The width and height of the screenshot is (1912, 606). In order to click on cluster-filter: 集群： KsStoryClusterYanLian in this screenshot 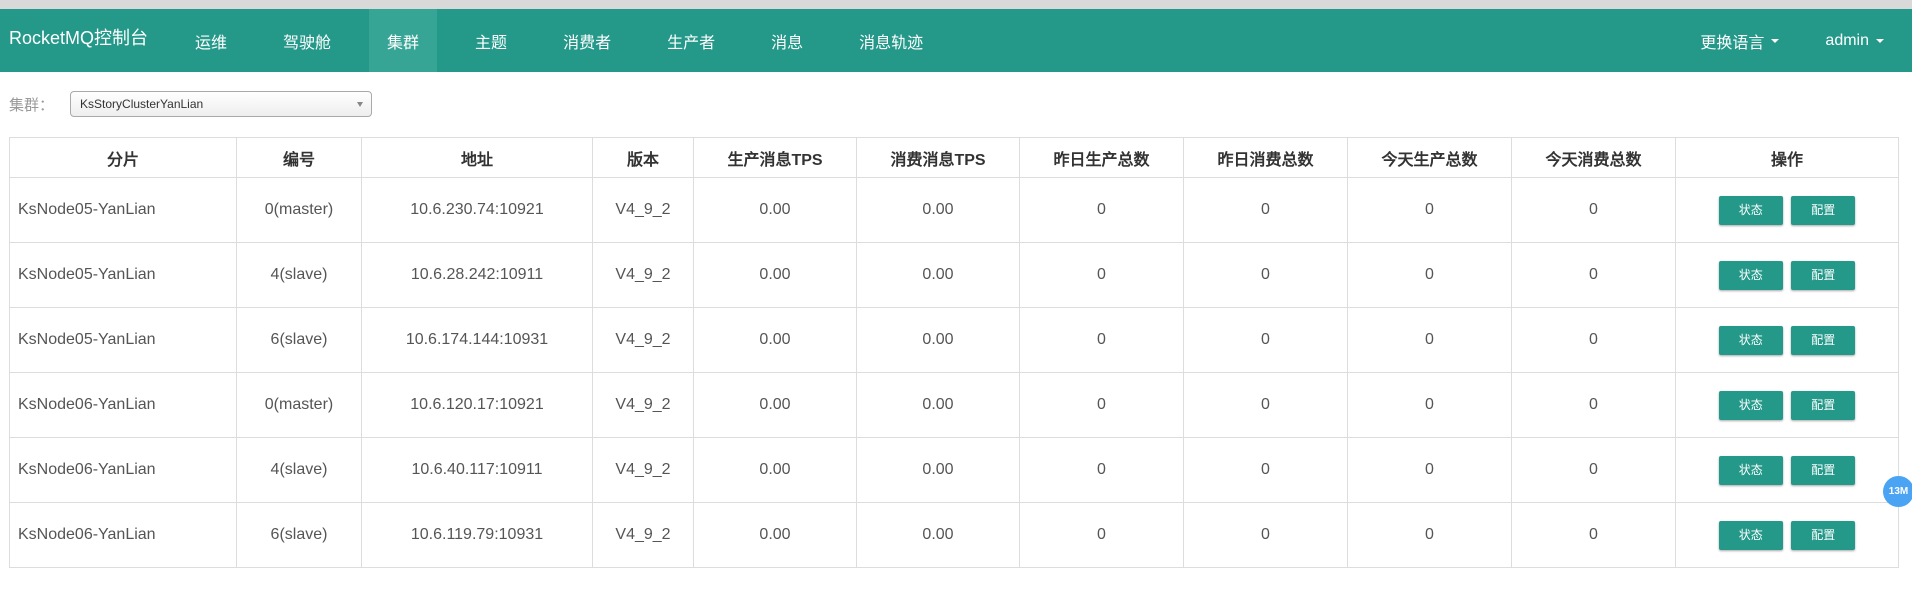, I will do `click(956, 104)`.